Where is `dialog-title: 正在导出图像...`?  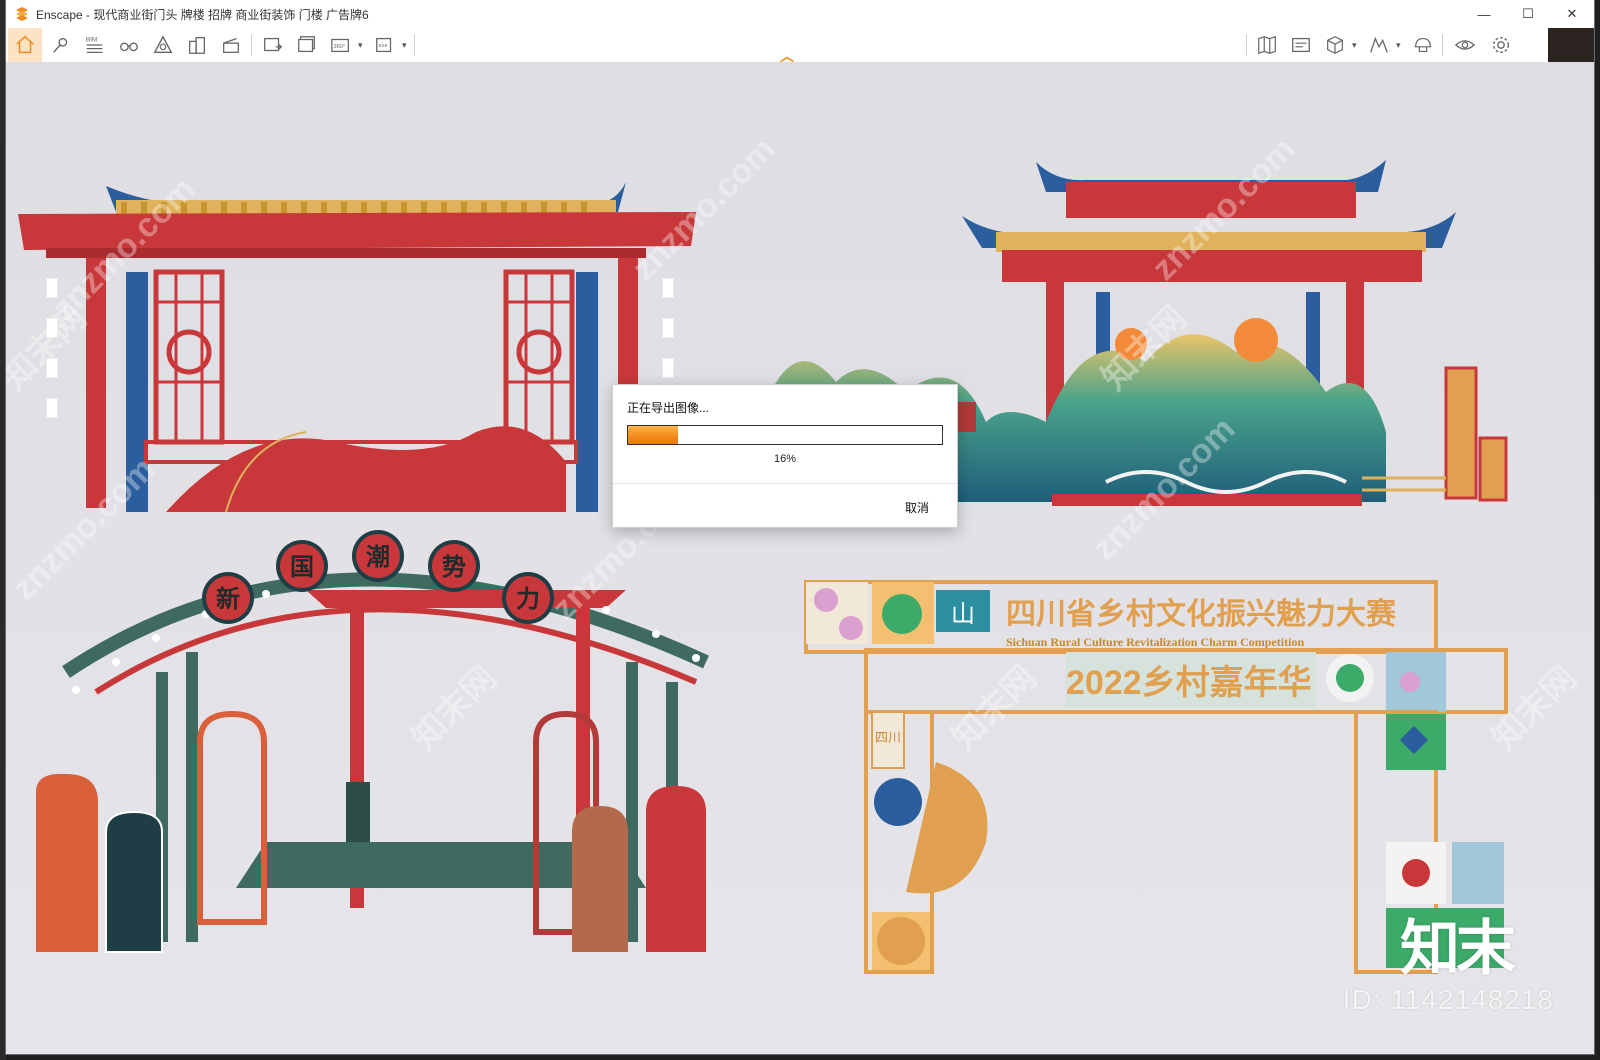 dialog-title: 正在导出图像... is located at coordinates (668, 408).